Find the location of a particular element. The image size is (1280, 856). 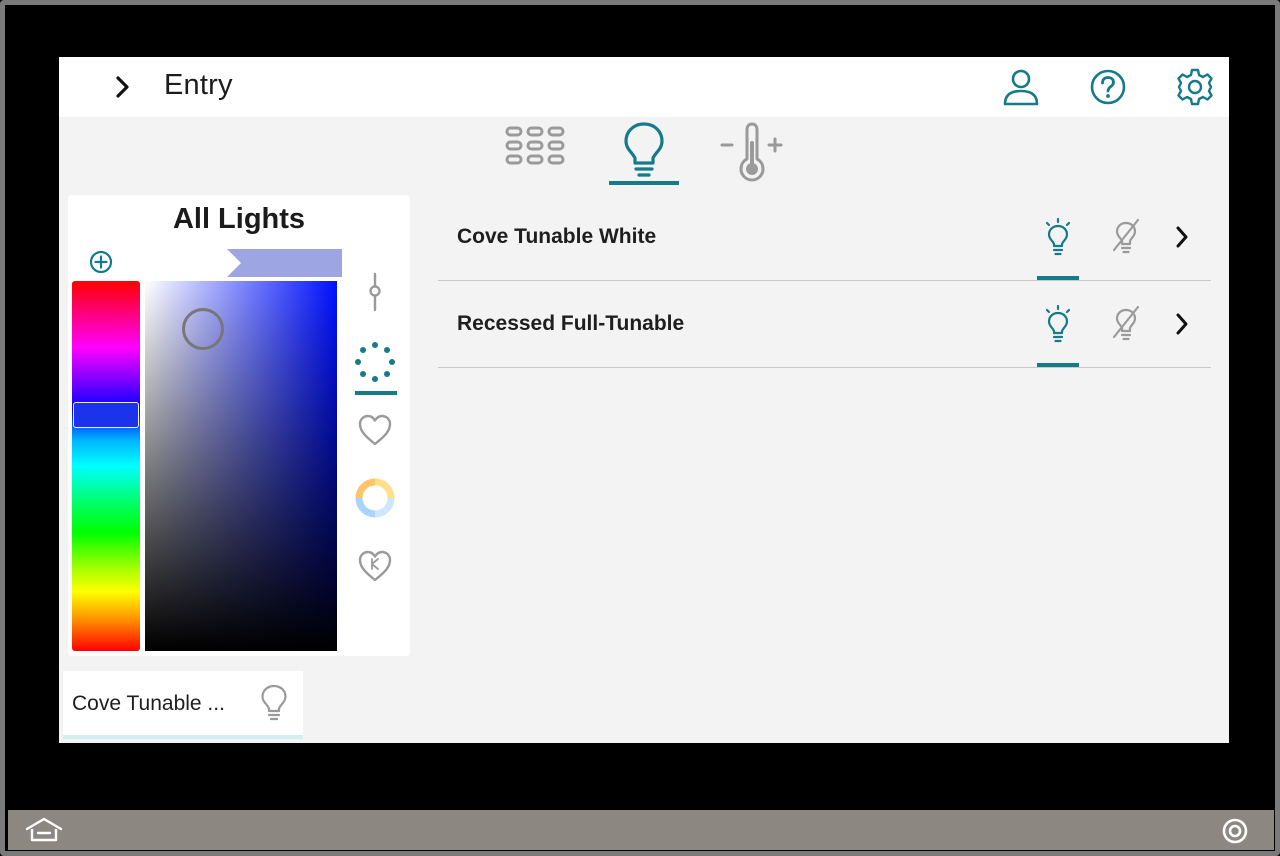

lightbulb-outline-icon is located at coordinates (274, 703).